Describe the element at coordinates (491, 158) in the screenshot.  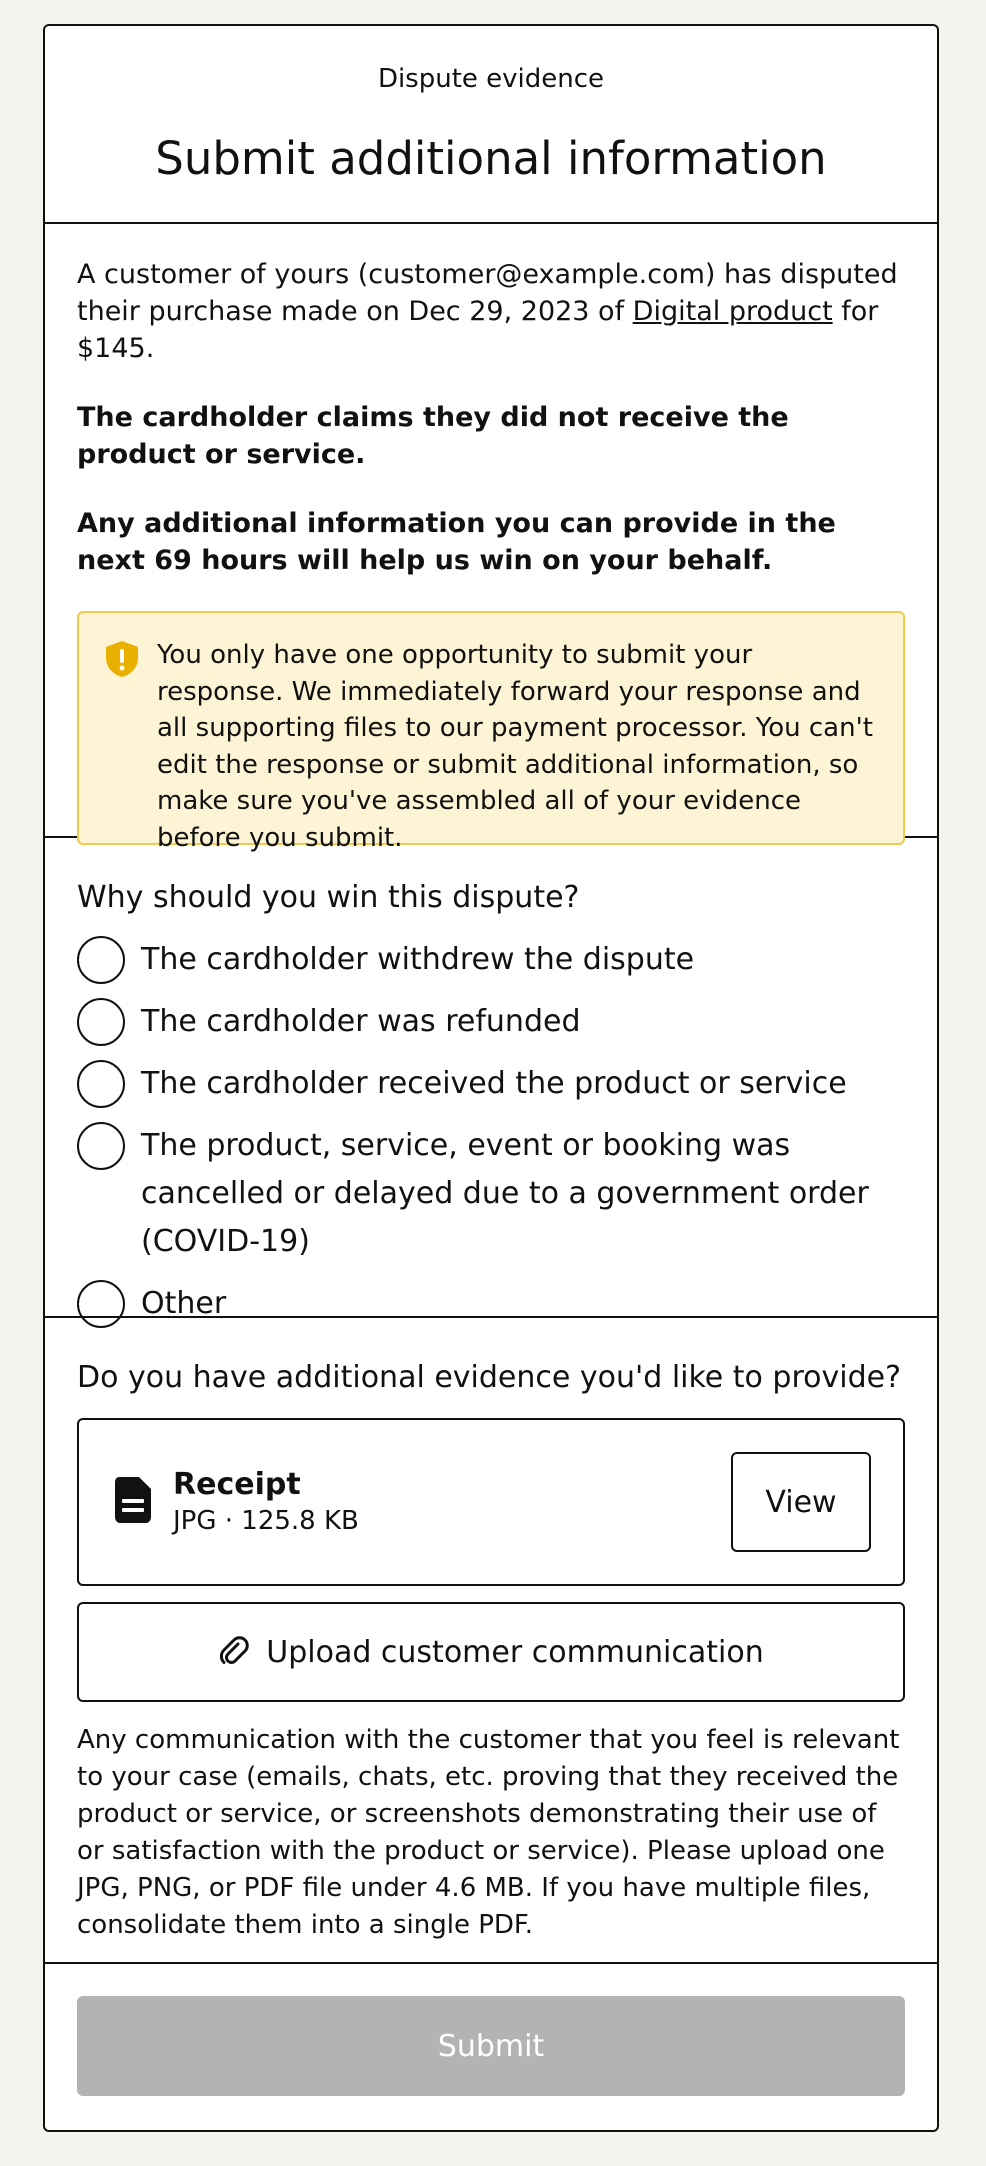
I see `page-title: Submit additional information` at that location.